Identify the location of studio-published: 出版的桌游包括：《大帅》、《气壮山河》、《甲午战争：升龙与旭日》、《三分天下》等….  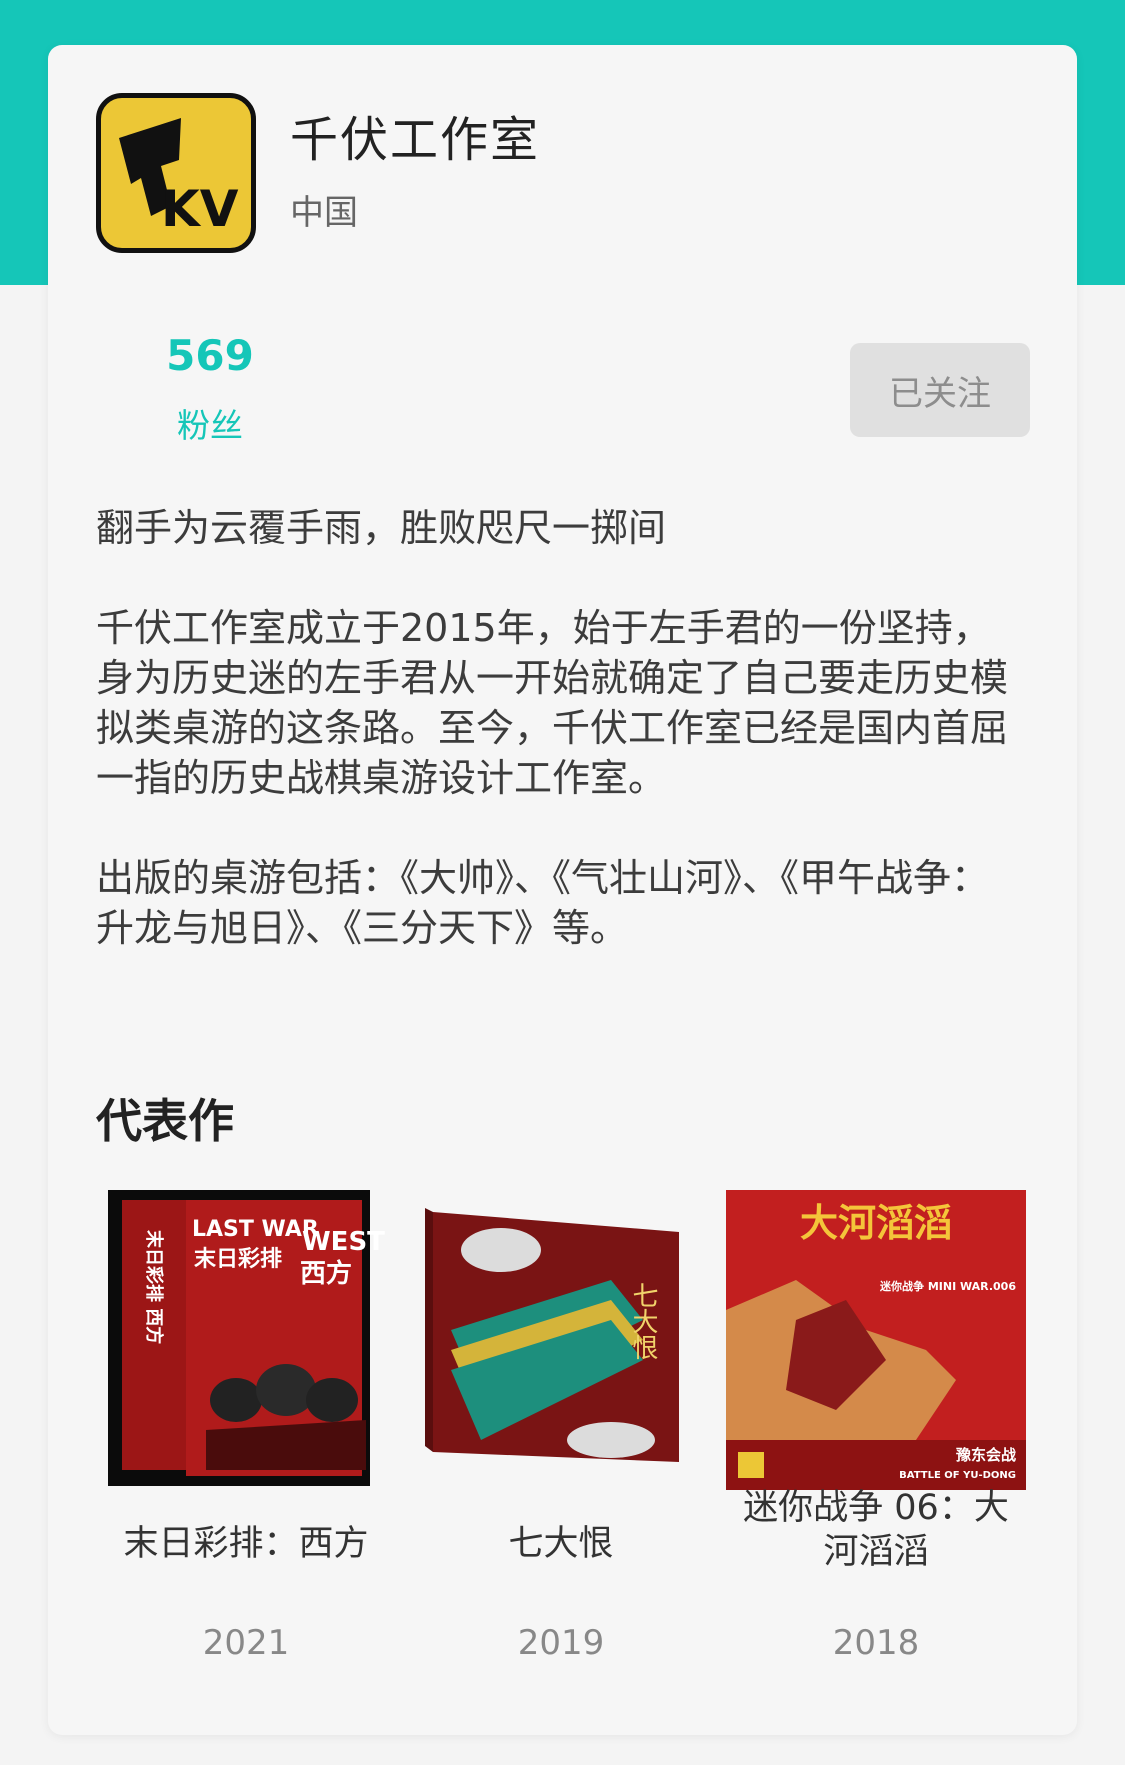
(543, 903).